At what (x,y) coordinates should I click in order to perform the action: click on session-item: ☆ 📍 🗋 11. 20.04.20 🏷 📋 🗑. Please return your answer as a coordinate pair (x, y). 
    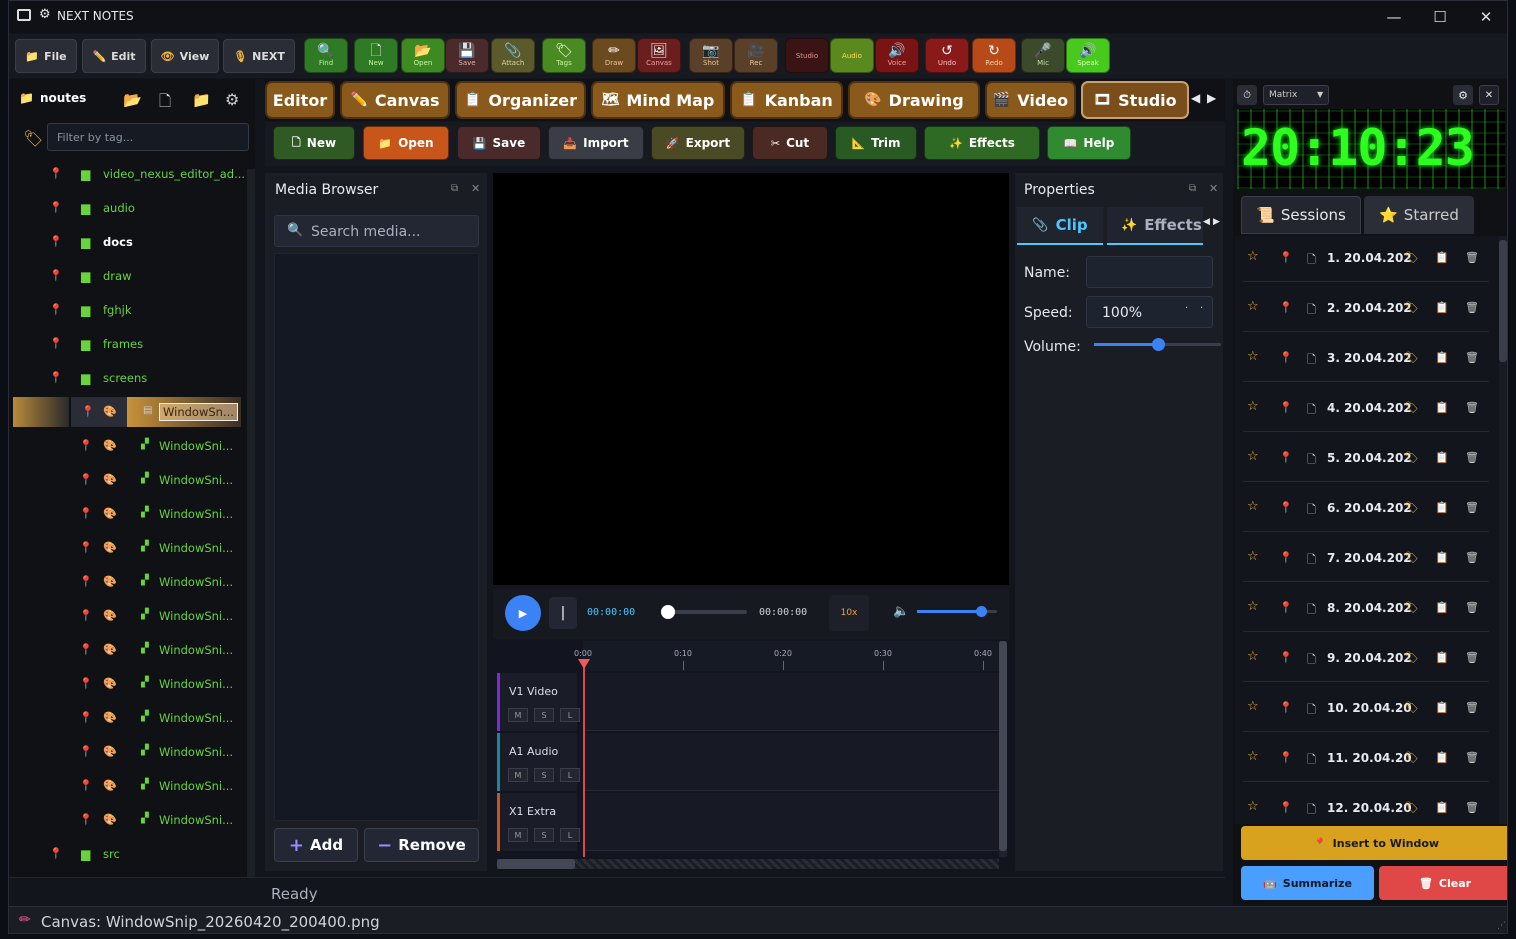
    Looking at the image, I should click on (1366, 759).